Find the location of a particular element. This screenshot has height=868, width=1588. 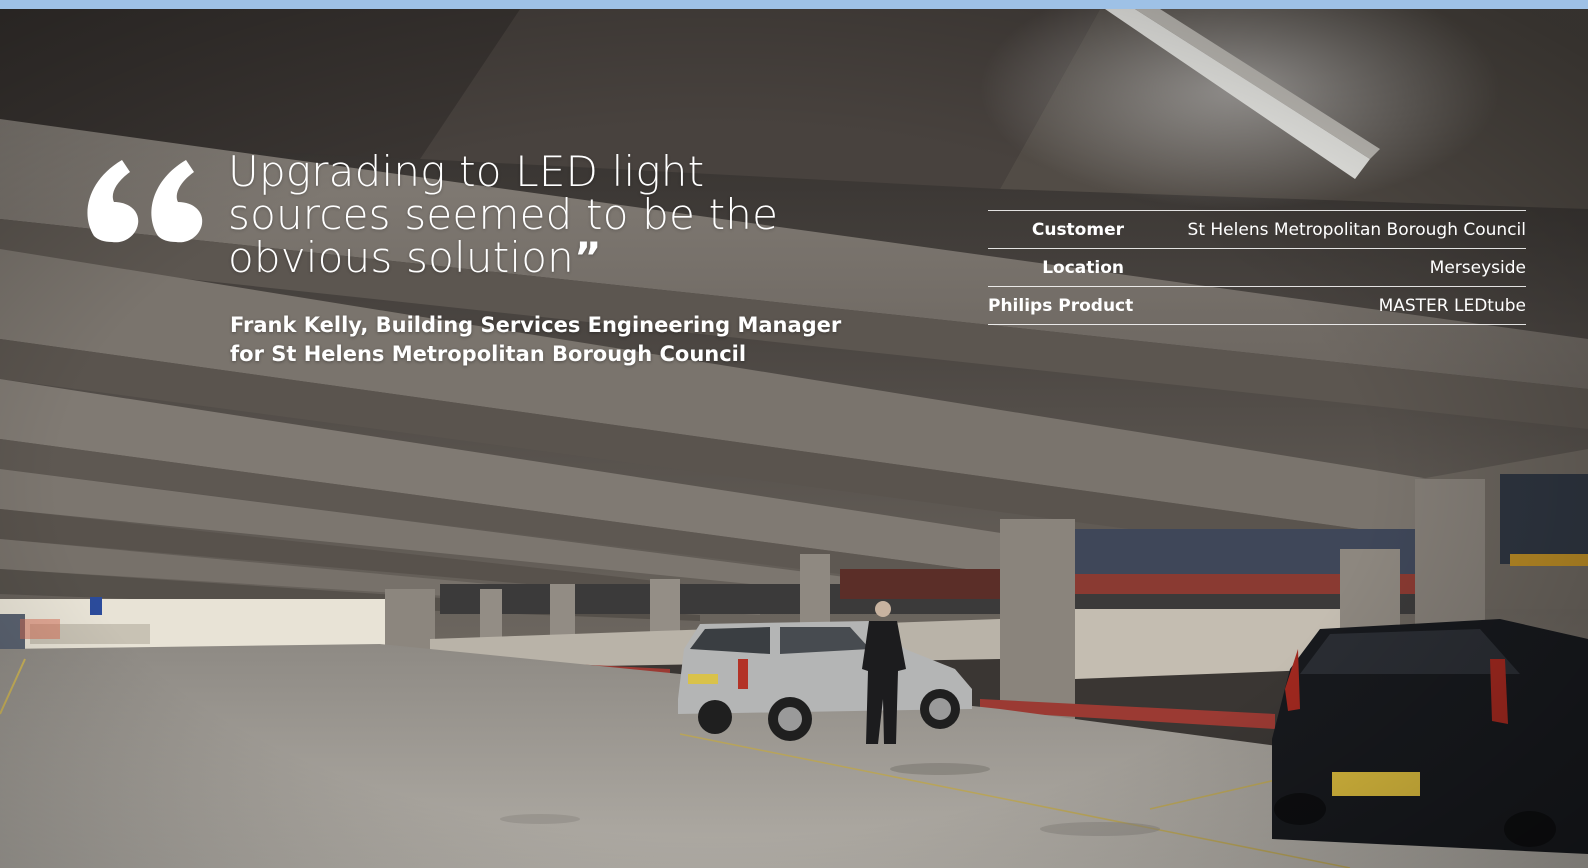

details-value: Merseyside is located at coordinates (1477, 267).